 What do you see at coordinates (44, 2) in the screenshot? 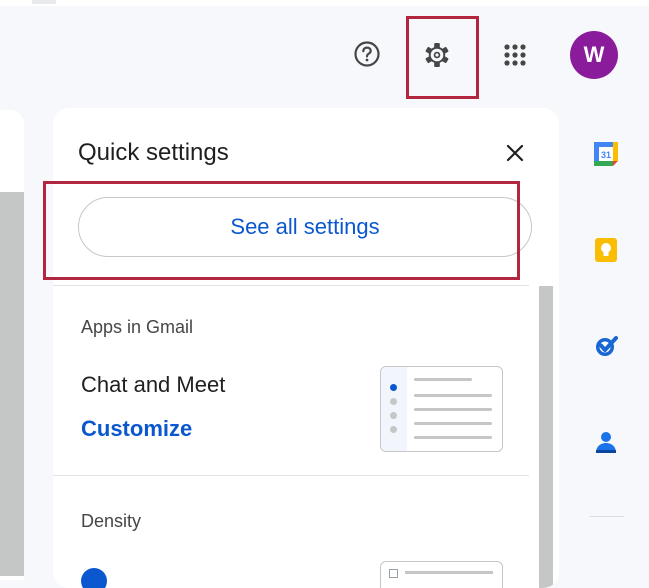
I see `top-mark` at bounding box center [44, 2].